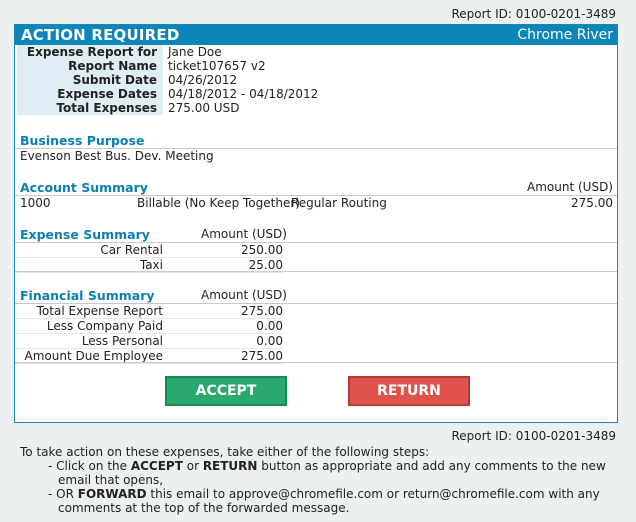 The width and height of the screenshot is (636, 522). What do you see at coordinates (117, 156) in the screenshot?
I see `business-purpose-text: Evenson Best Bus. Dev. Meeting` at bounding box center [117, 156].